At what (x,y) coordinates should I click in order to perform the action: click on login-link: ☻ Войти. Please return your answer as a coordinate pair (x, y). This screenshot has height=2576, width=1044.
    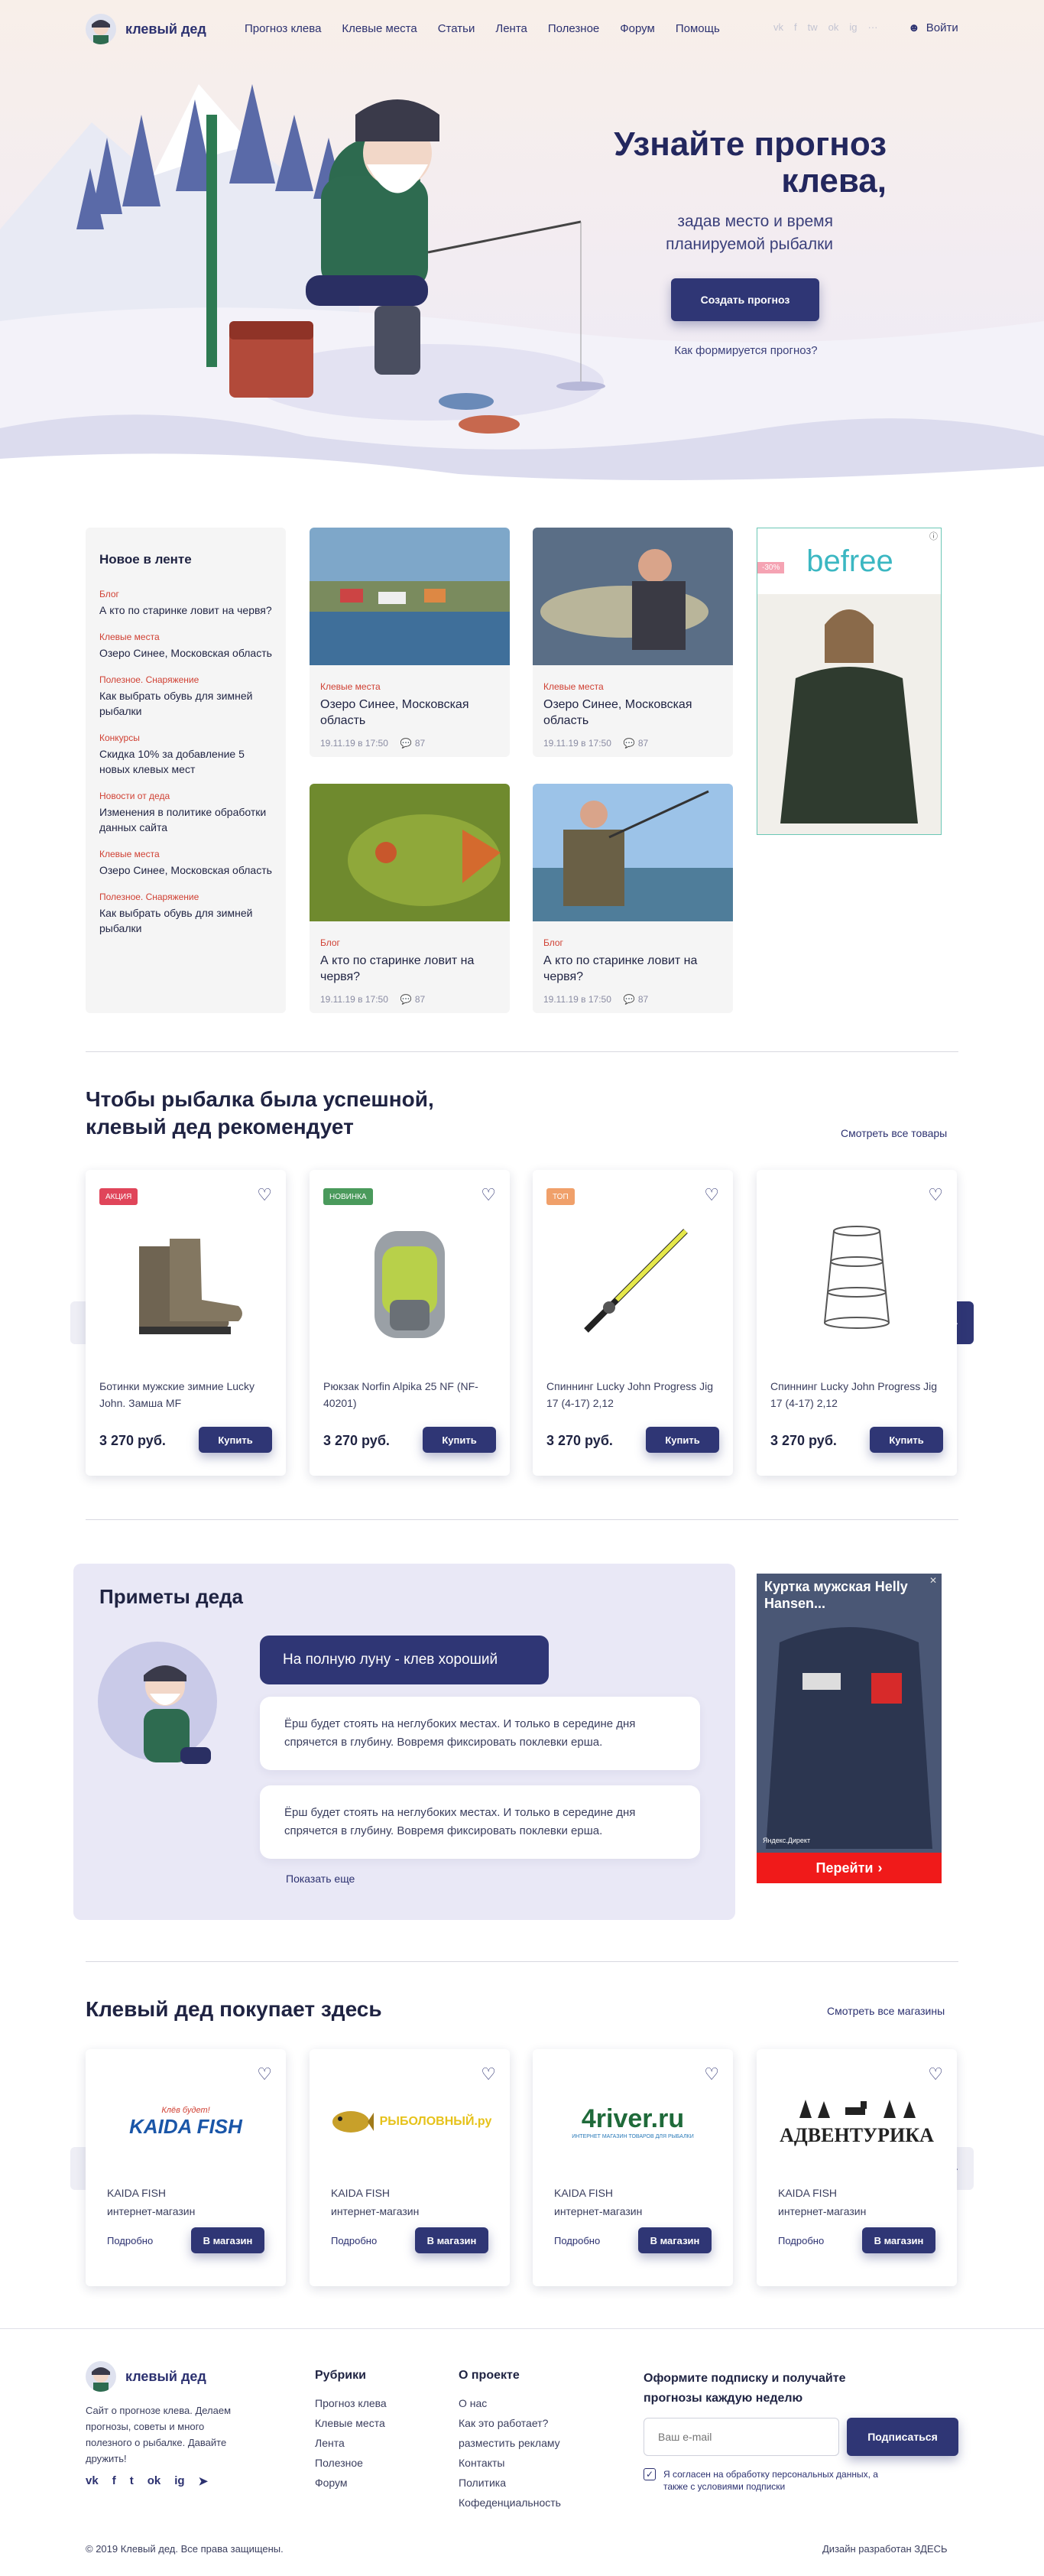
    Looking at the image, I should click on (933, 27).